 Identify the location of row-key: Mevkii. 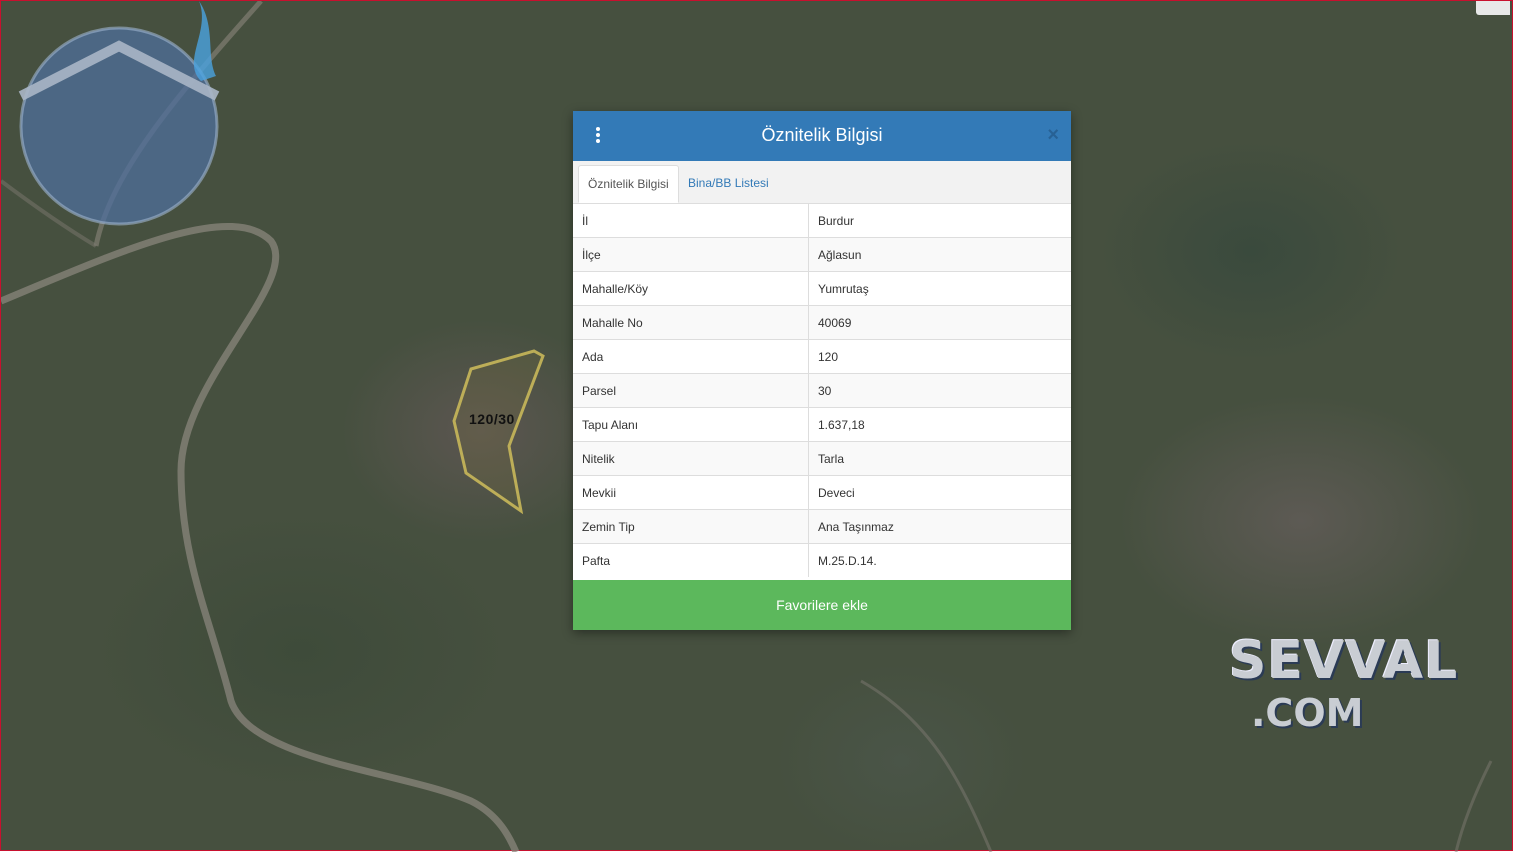
(691, 492).